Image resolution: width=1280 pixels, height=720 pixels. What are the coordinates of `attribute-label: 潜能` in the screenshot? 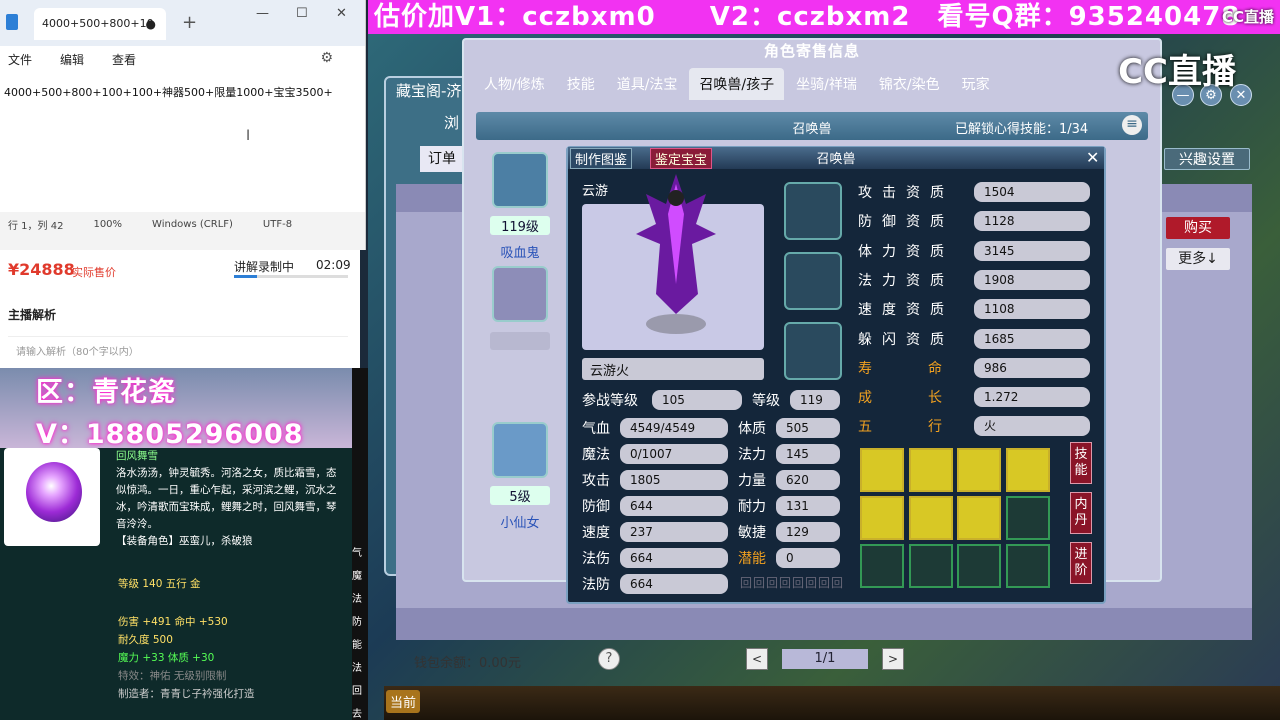 It's located at (752, 559).